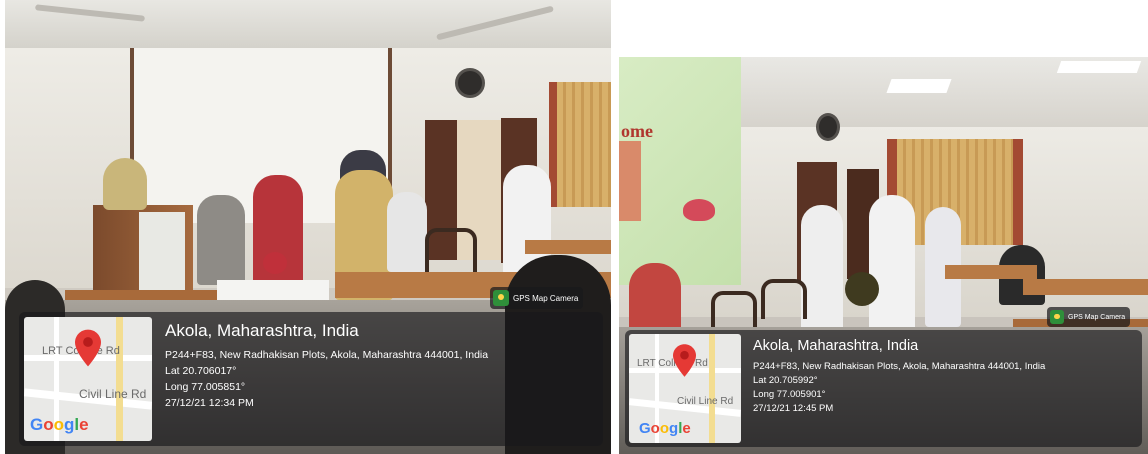 The image size is (1148, 454). Describe the element at coordinates (637, 131) in the screenshot. I see `slide-text: ome` at that location.